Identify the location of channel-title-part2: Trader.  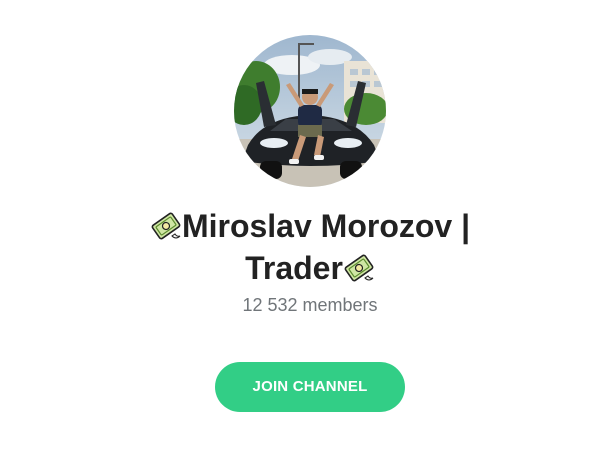
(294, 268).